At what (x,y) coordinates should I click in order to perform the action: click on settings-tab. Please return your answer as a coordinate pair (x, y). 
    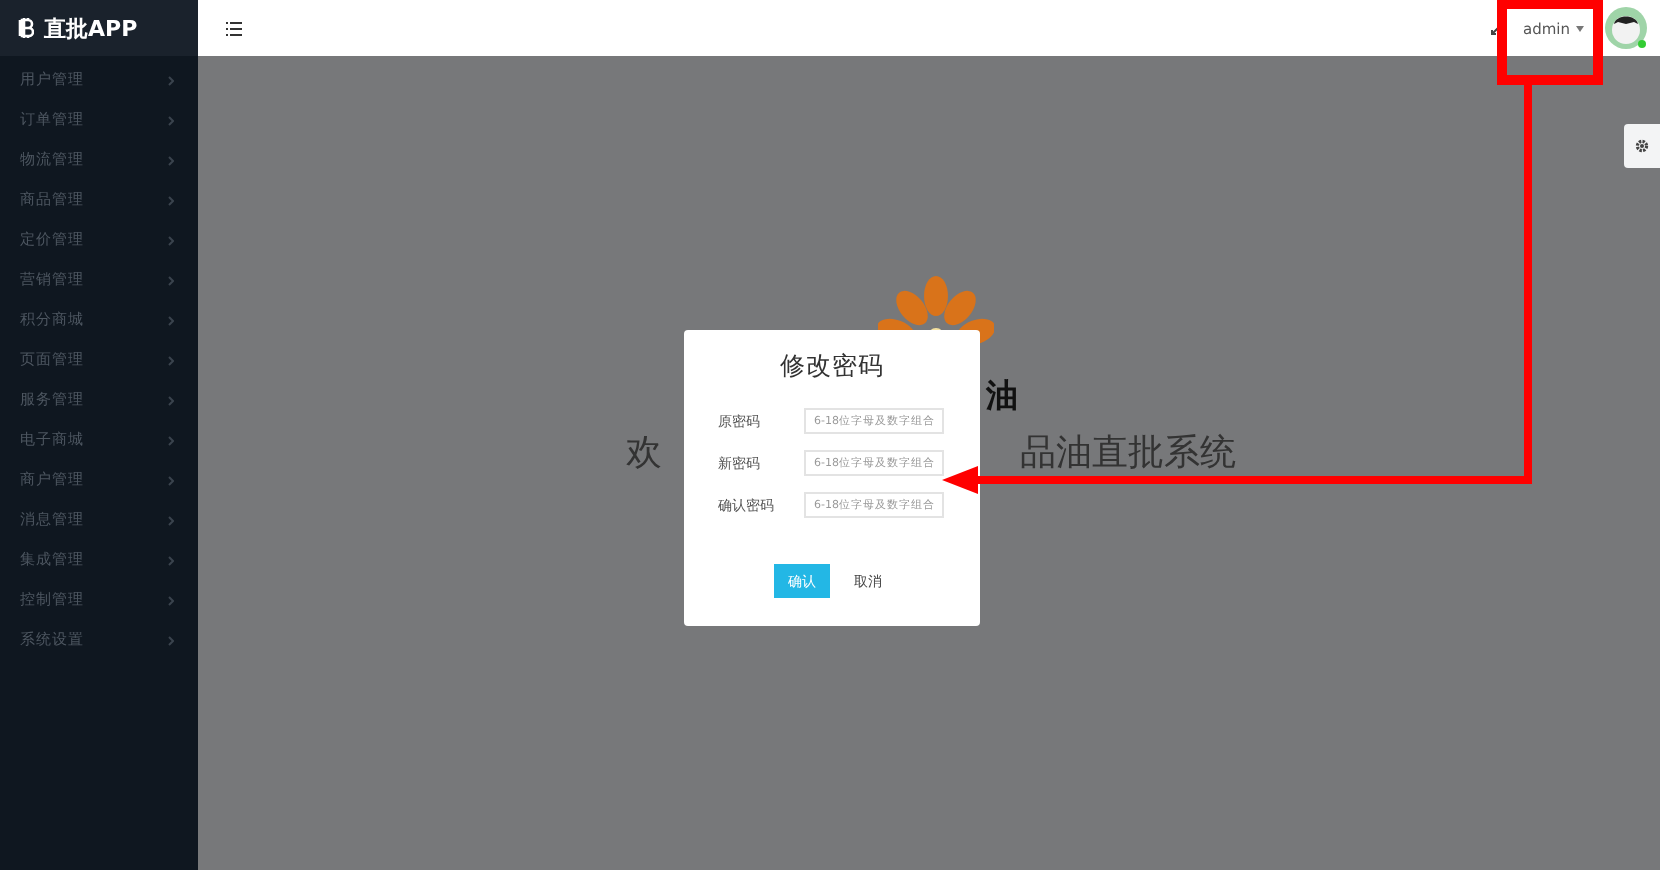
    Looking at the image, I should click on (1642, 146).